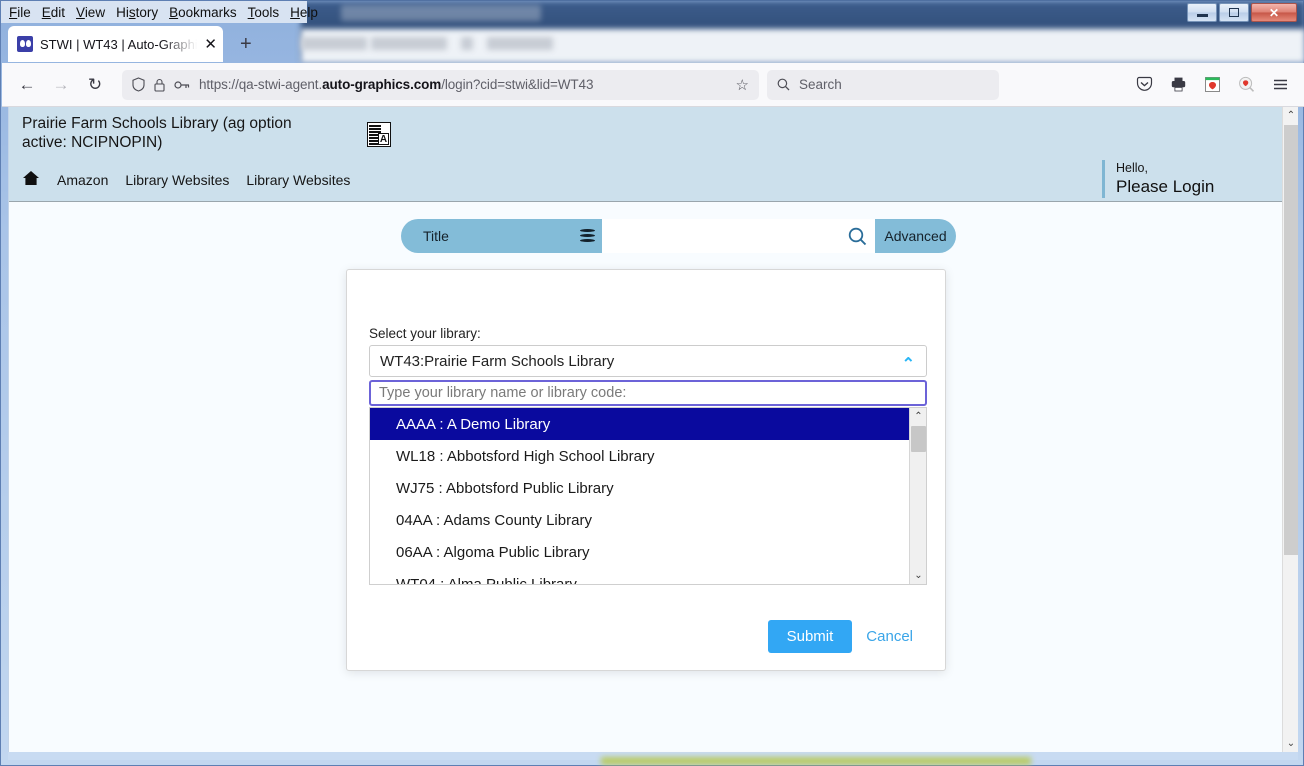  What do you see at coordinates (783, 84) in the screenshot?
I see `search-icon` at bounding box center [783, 84].